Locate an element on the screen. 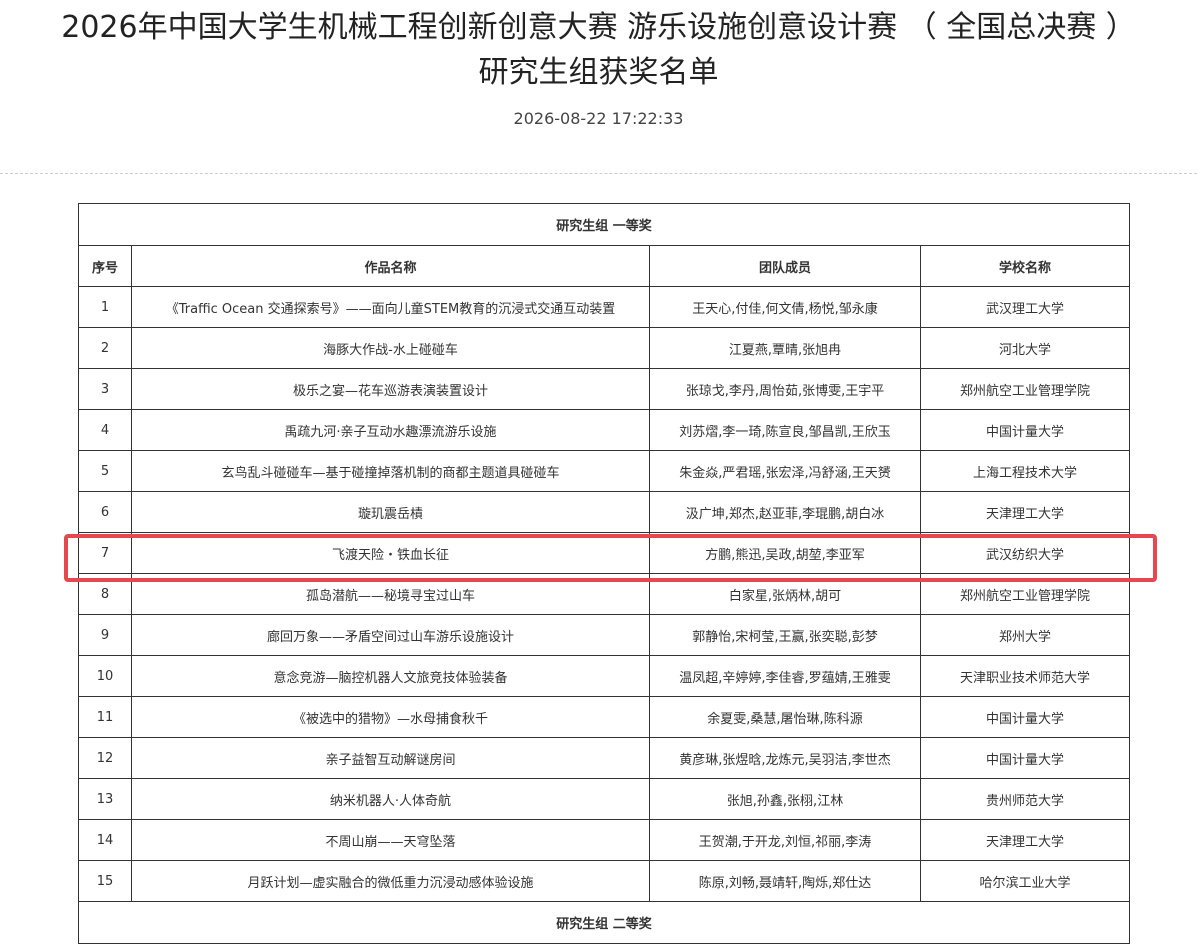 The image size is (1197, 944). title-divider is located at coordinates (598, 173).